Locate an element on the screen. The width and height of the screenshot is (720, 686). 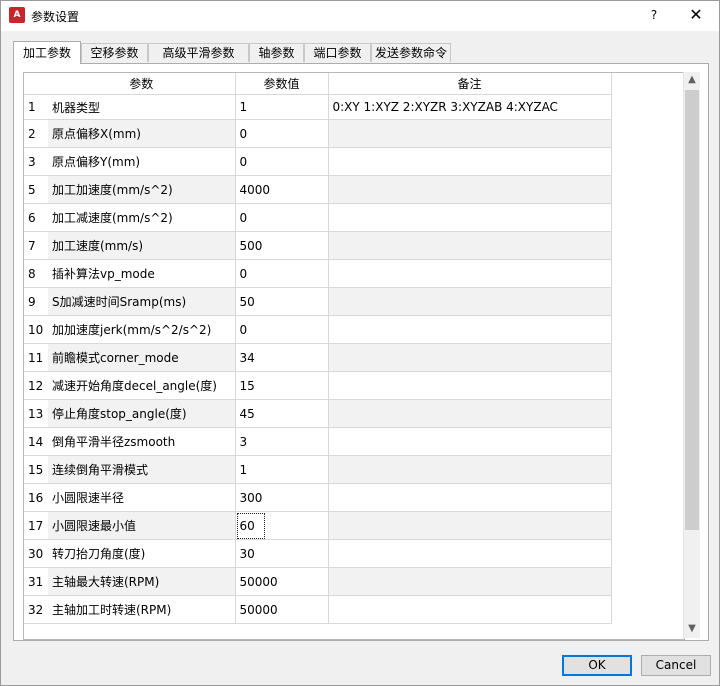
param-name-cell-text: 加工减速度(mm/s^2) is located at coordinates (112, 218).